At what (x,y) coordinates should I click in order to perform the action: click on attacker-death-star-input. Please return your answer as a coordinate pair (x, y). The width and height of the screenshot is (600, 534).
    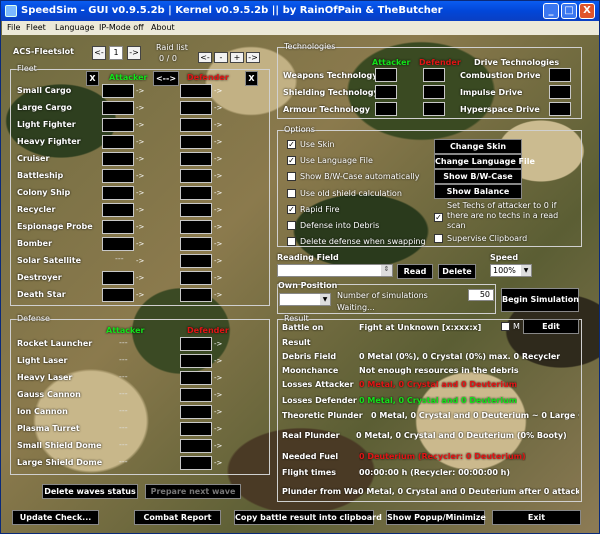
    Looking at the image, I should click on (118, 295).